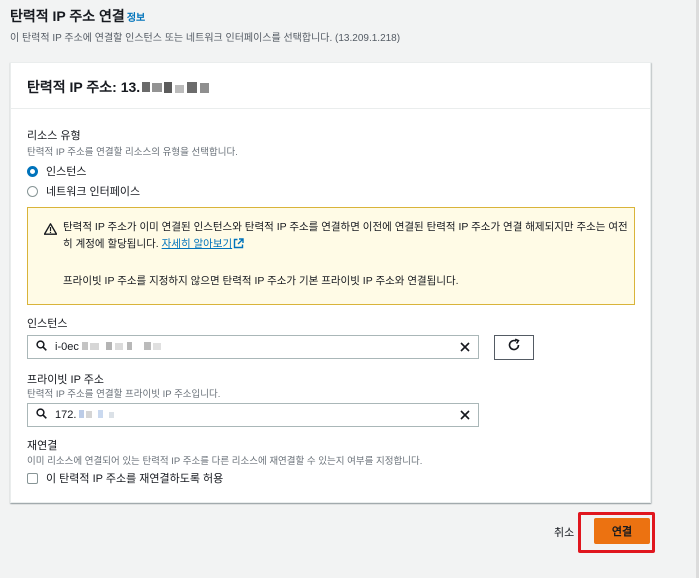 Image resolution: width=699 pixels, height=578 pixels. What do you see at coordinates (66, 380) in the screenshot?
I see `private-ip-label: 프라이빗 IP 주소` at bounding box center [66, 380].